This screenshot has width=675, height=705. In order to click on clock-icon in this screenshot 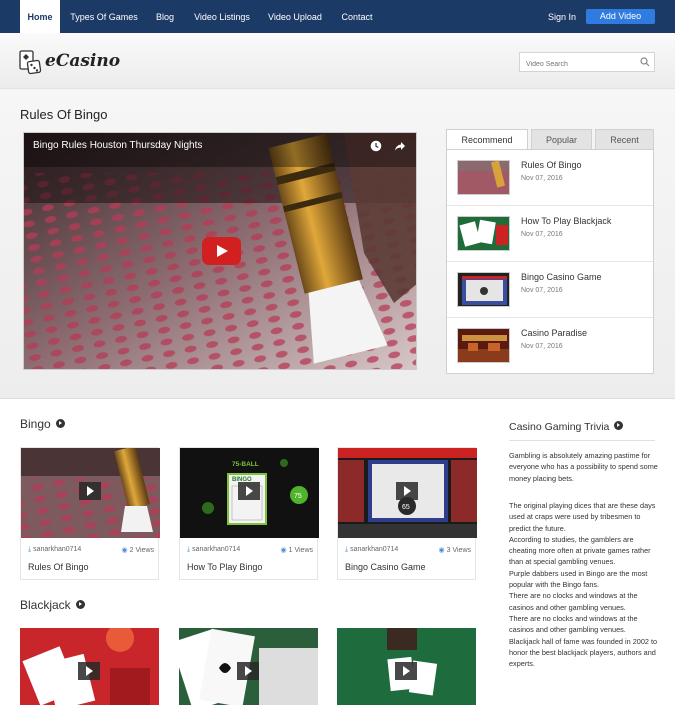, I will do `click(376, 146)`.